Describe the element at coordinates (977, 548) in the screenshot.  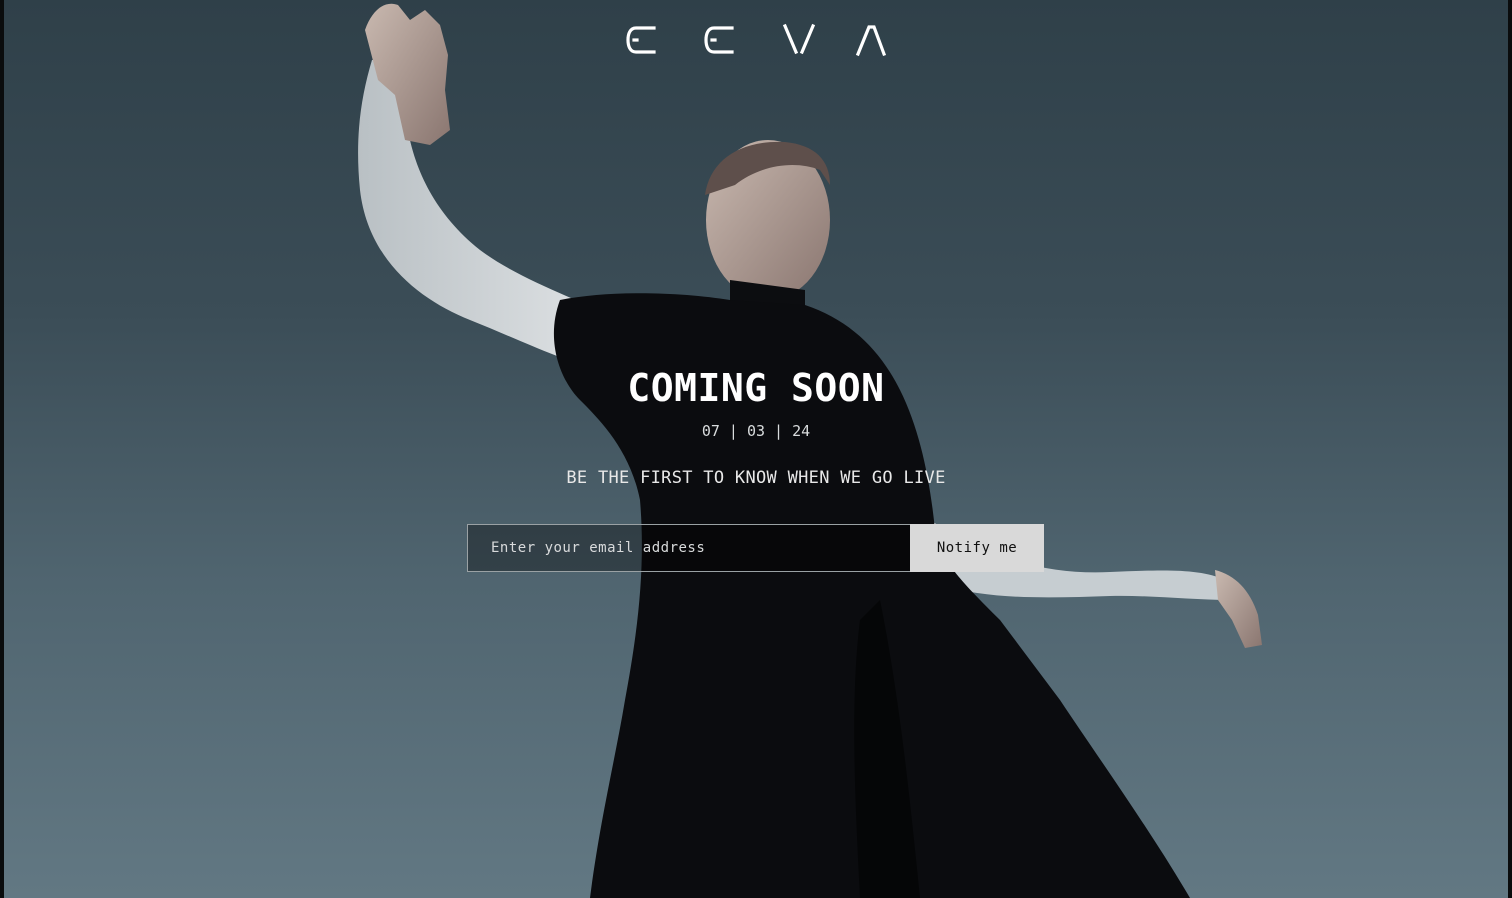
I see `notify-button: Notify me` at that location.